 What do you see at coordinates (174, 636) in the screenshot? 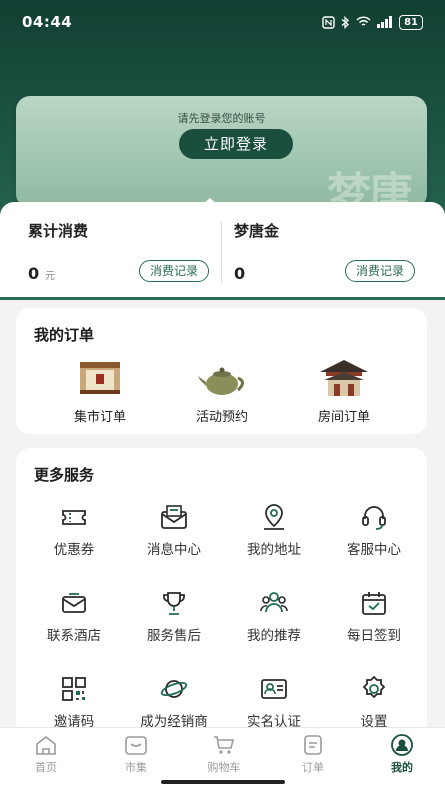
I see `service-label: 服务售后` at bounding box center [174, 636].